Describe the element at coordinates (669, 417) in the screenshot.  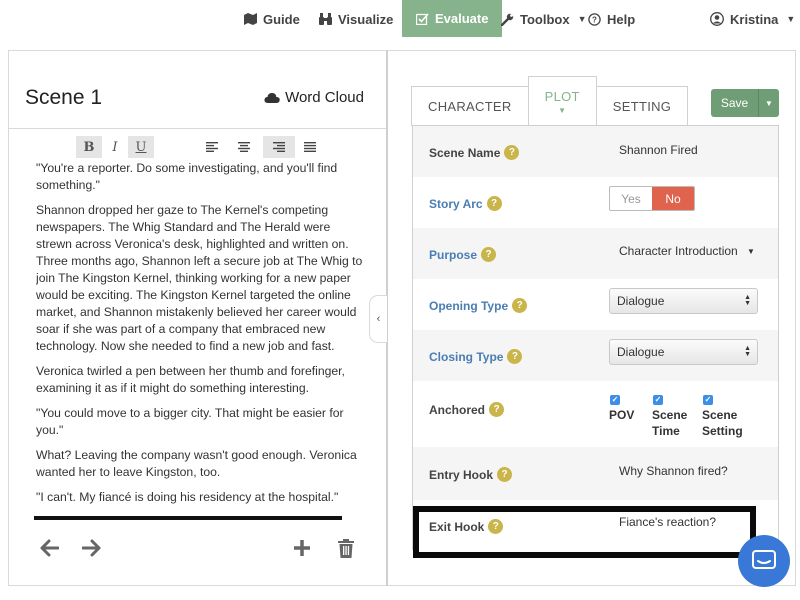
I see `checkbox-scene-time: ✓ Scene Time` at that location.